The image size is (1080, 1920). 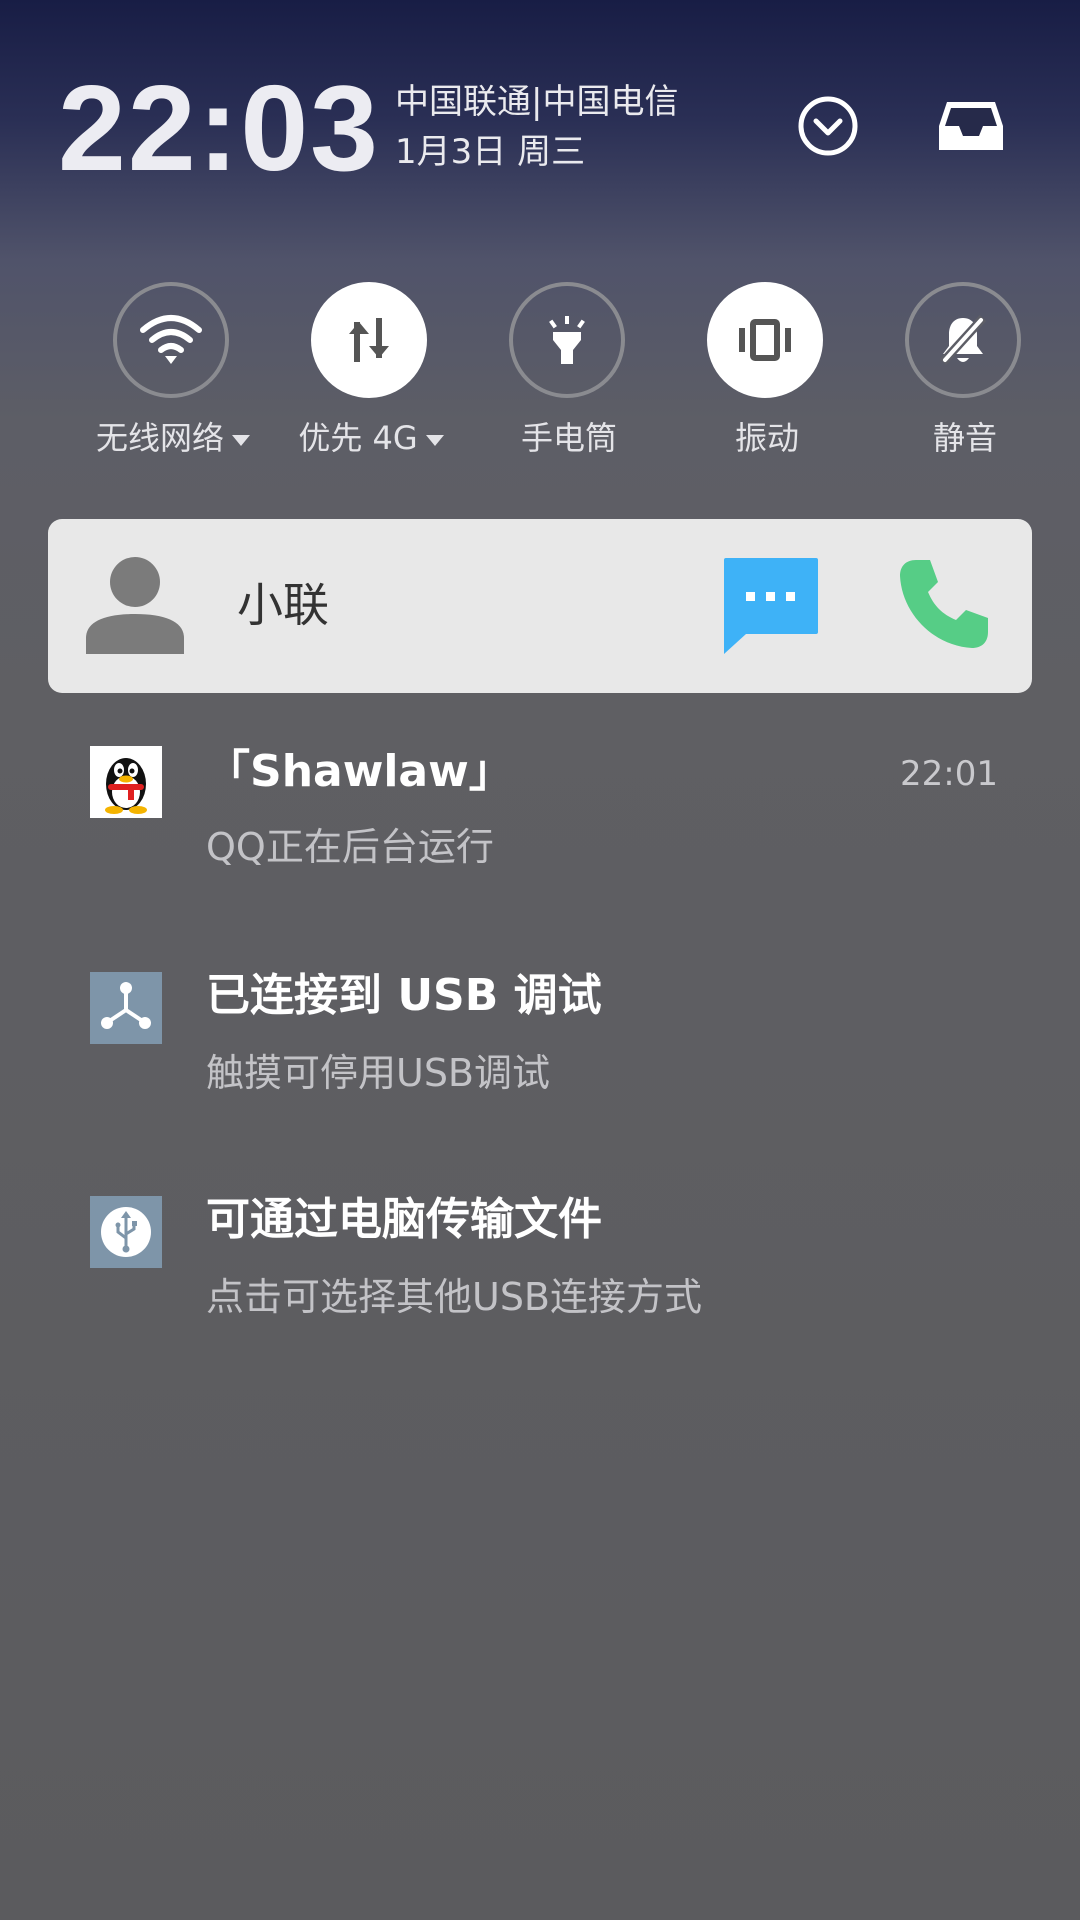 I want to click on mobile-data-icon, so click(x=369, y=340).